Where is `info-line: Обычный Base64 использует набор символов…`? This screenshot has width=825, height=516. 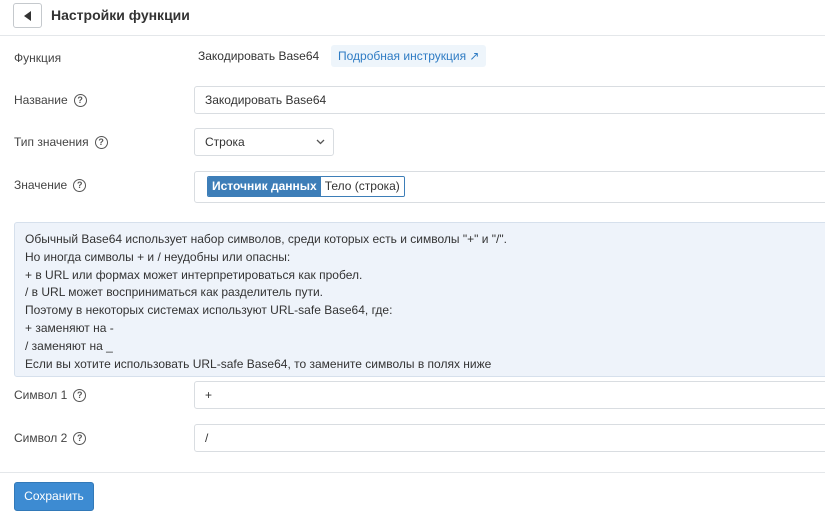
info-line: Обычный Base64 использует набор символов… is located at coordinates (266, 239).